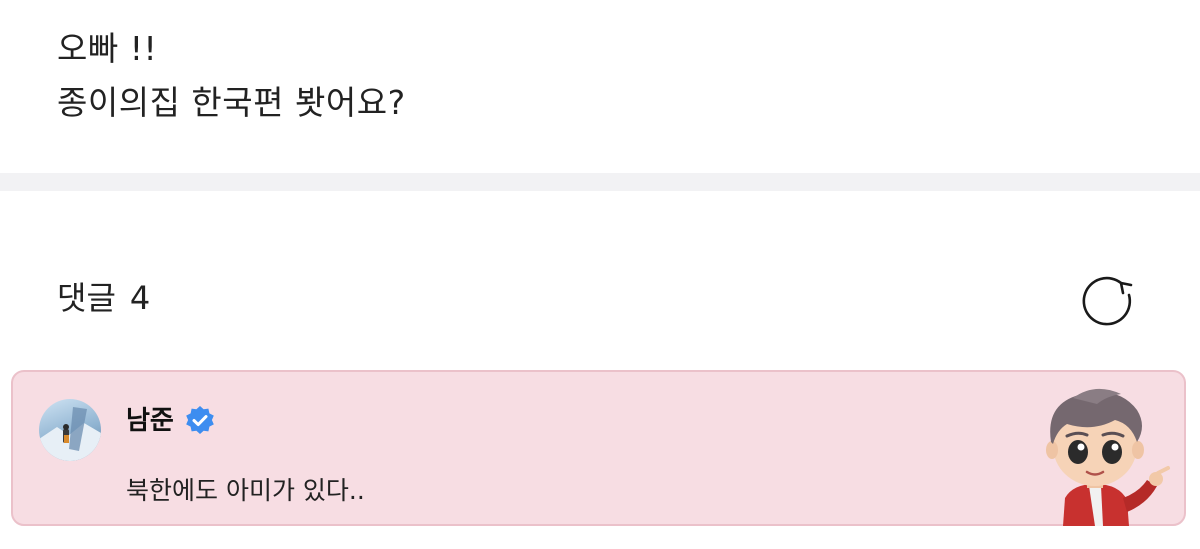  Describe the element at coordinates (1108, 457) in the screenshot. I see `character-sticker-image` at that location.